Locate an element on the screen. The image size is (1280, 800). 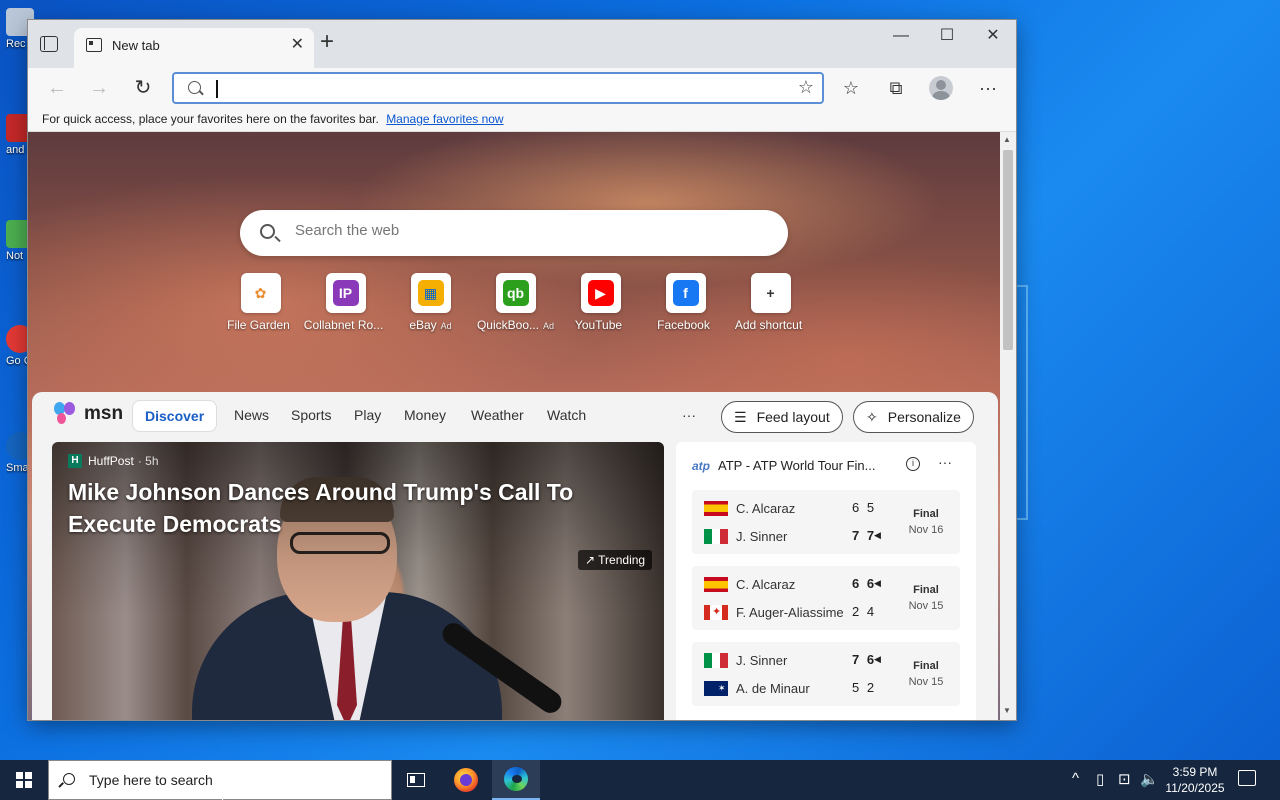
match-card: J. Sinner 7 6◀ A. de Minaur 5 2 Final Nov 15 is located at coordinates (826, 674).